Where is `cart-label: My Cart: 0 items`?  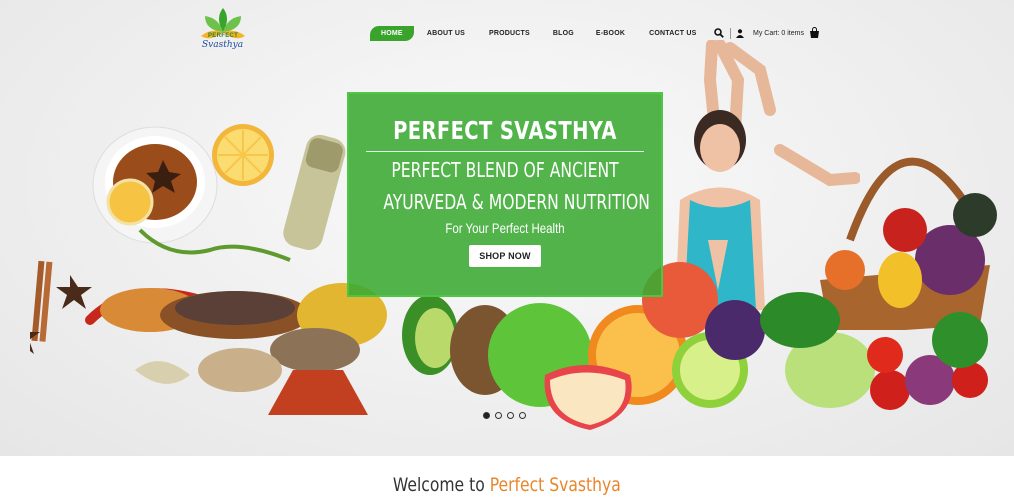
cart-label: My Cart: 0 items is located at coordinates (778, 33).